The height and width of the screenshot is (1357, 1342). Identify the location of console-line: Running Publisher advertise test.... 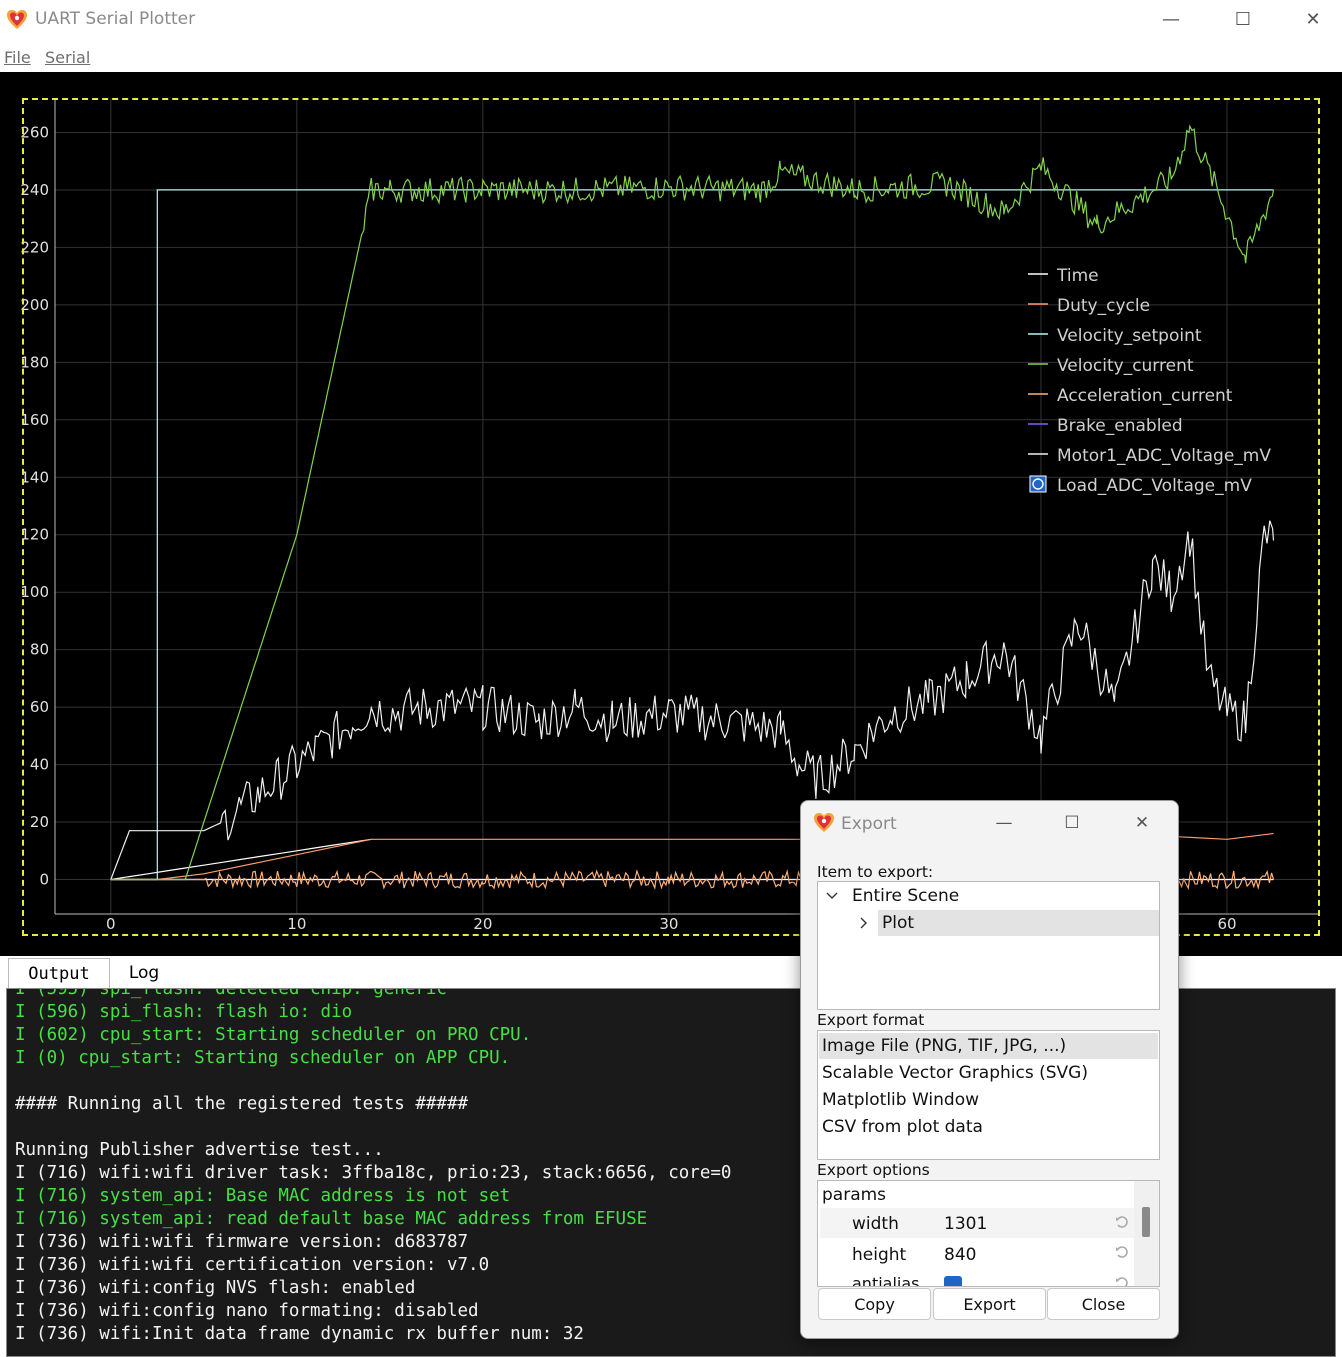
(199, 1150).